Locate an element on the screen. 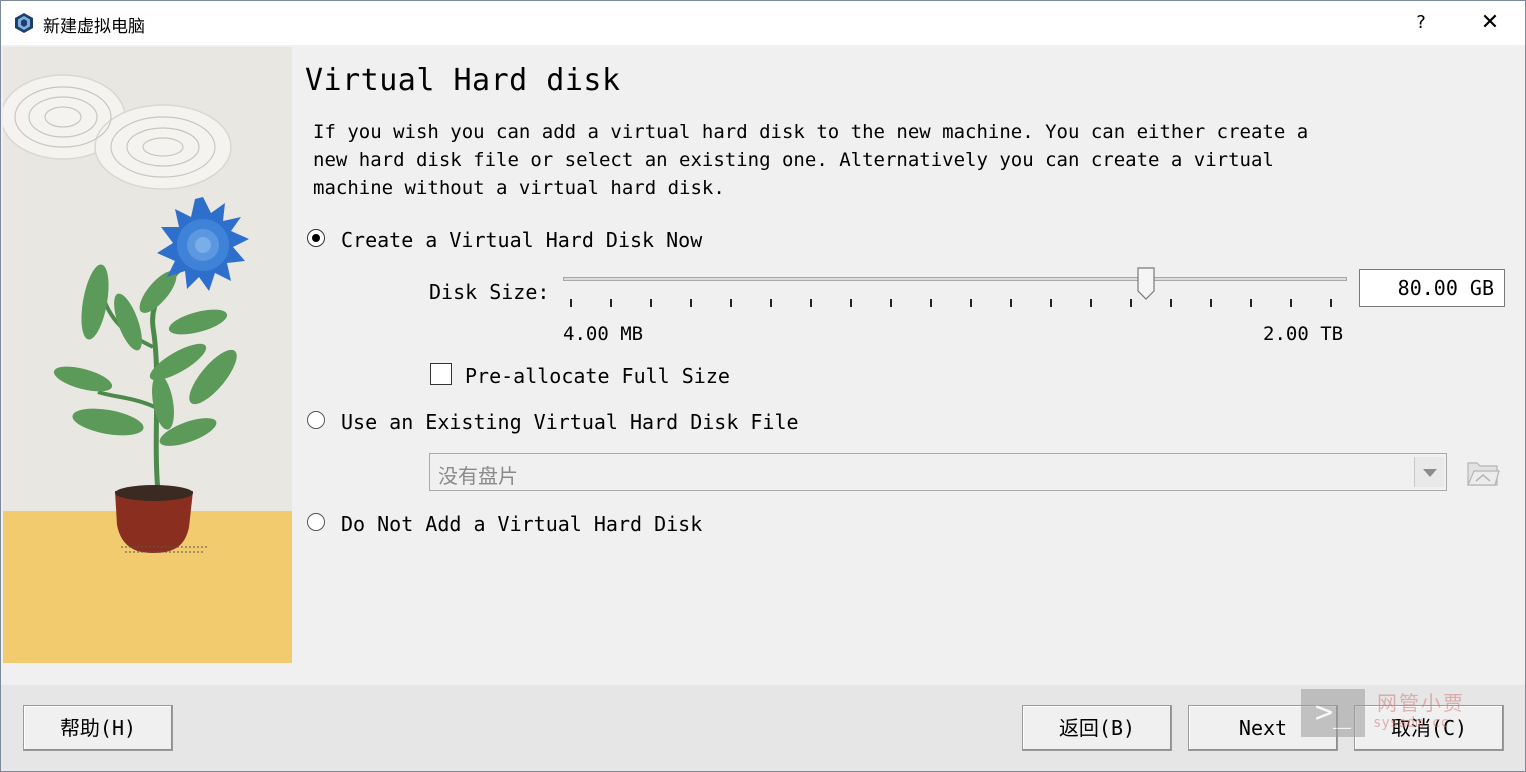  disk-size-input is located at coordinates (1432, 288).